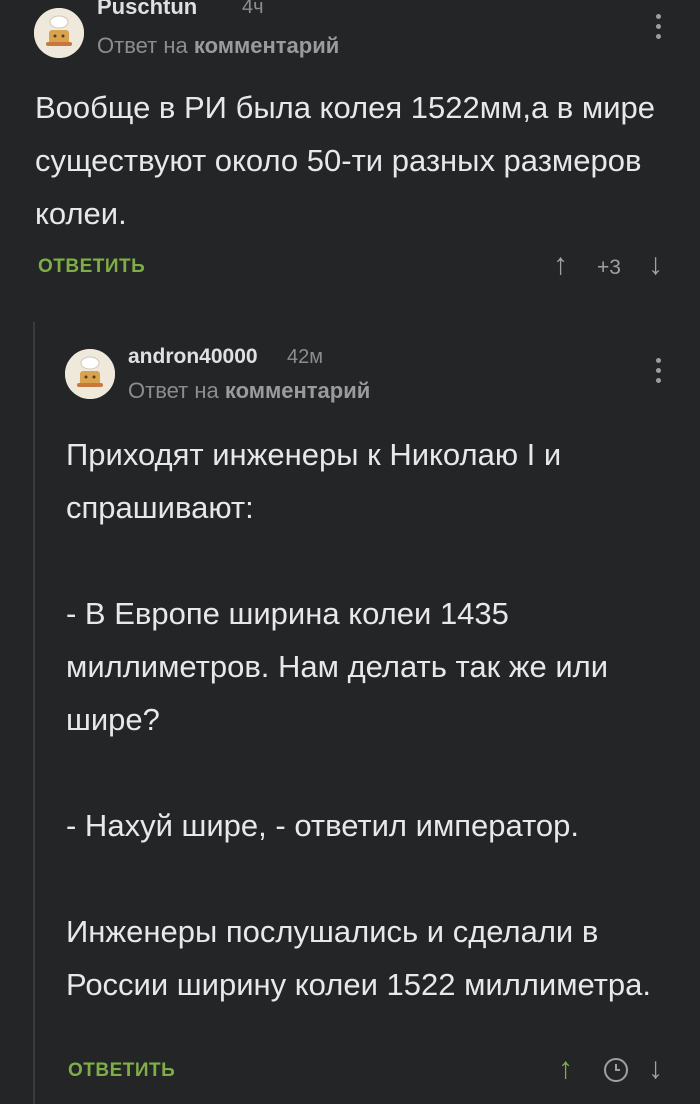 The width and height of the screenshot is (700, 1104). Describe the element at coordinates (305, 357) in the screenshot. I see `comment-time: 42м` at that location.